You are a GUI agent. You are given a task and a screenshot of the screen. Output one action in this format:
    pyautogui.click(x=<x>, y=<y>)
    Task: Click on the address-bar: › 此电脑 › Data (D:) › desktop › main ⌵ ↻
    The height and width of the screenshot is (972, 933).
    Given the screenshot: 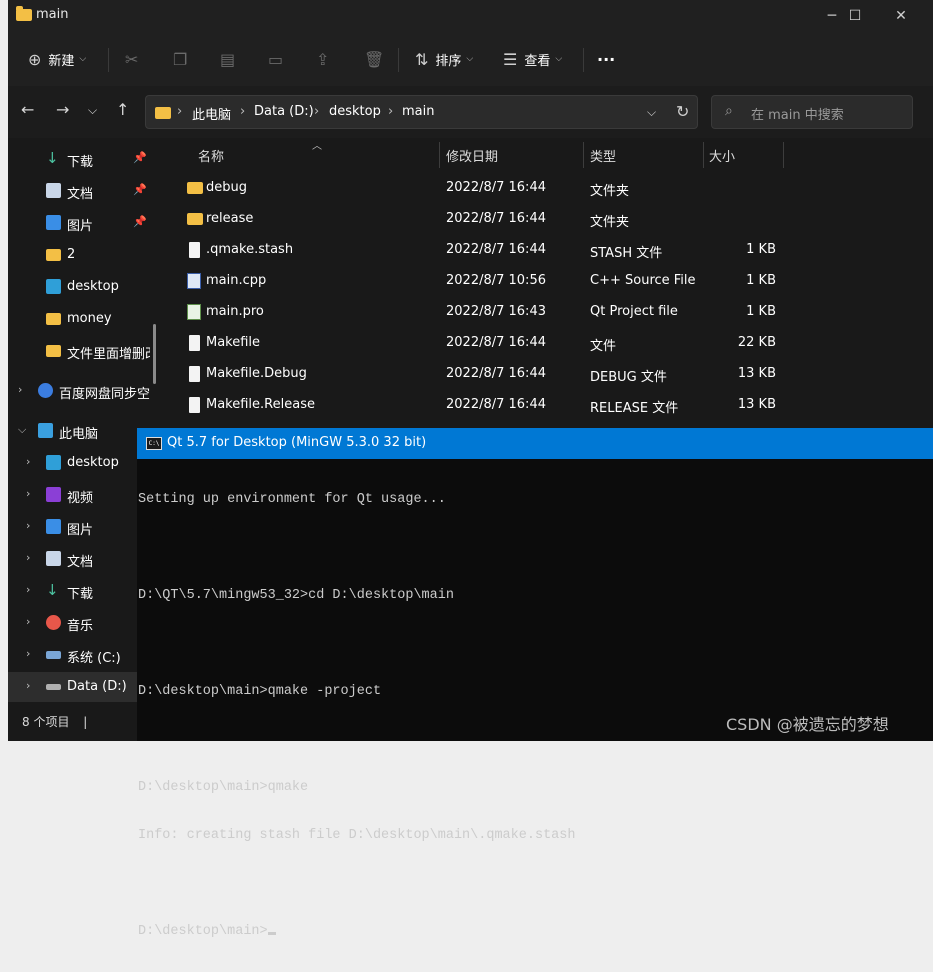 What is the action you would take?
    pyautogui.click(x=421, y=112)
    